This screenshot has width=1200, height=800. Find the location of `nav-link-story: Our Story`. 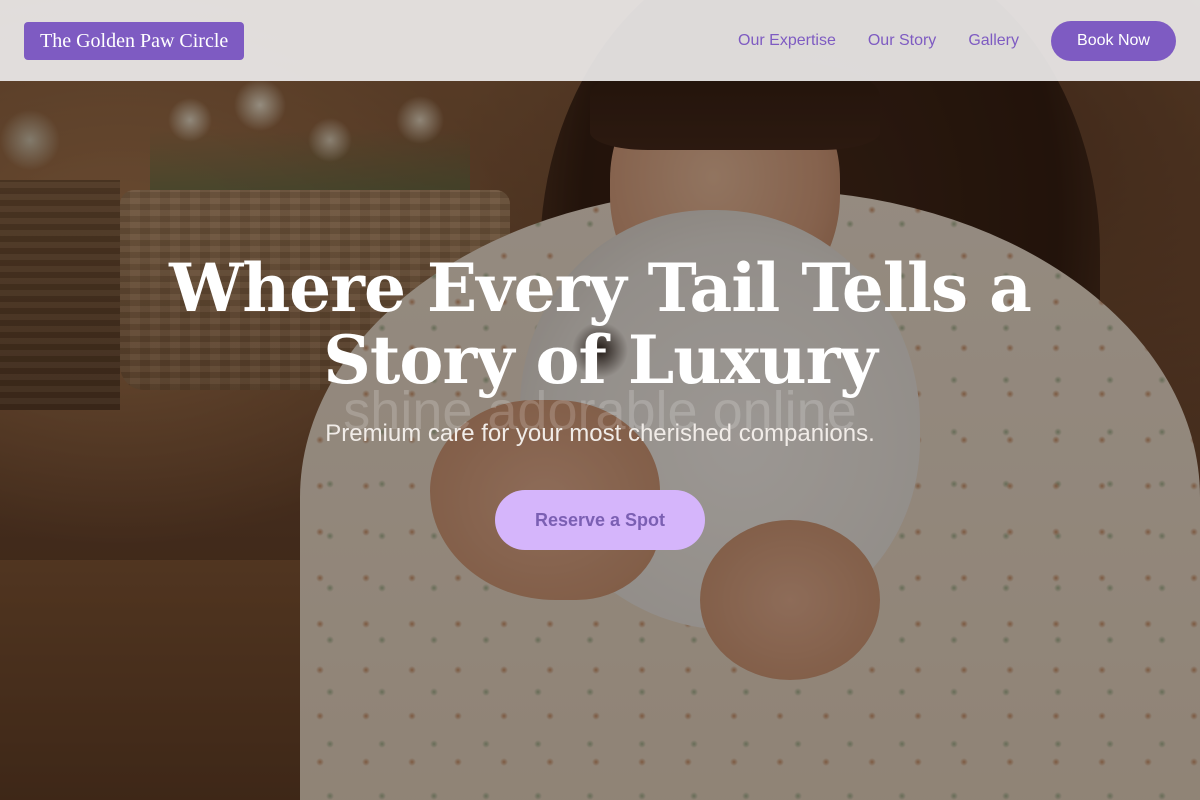

nav-link-story: Our Story is located at coordinates (902, 41).